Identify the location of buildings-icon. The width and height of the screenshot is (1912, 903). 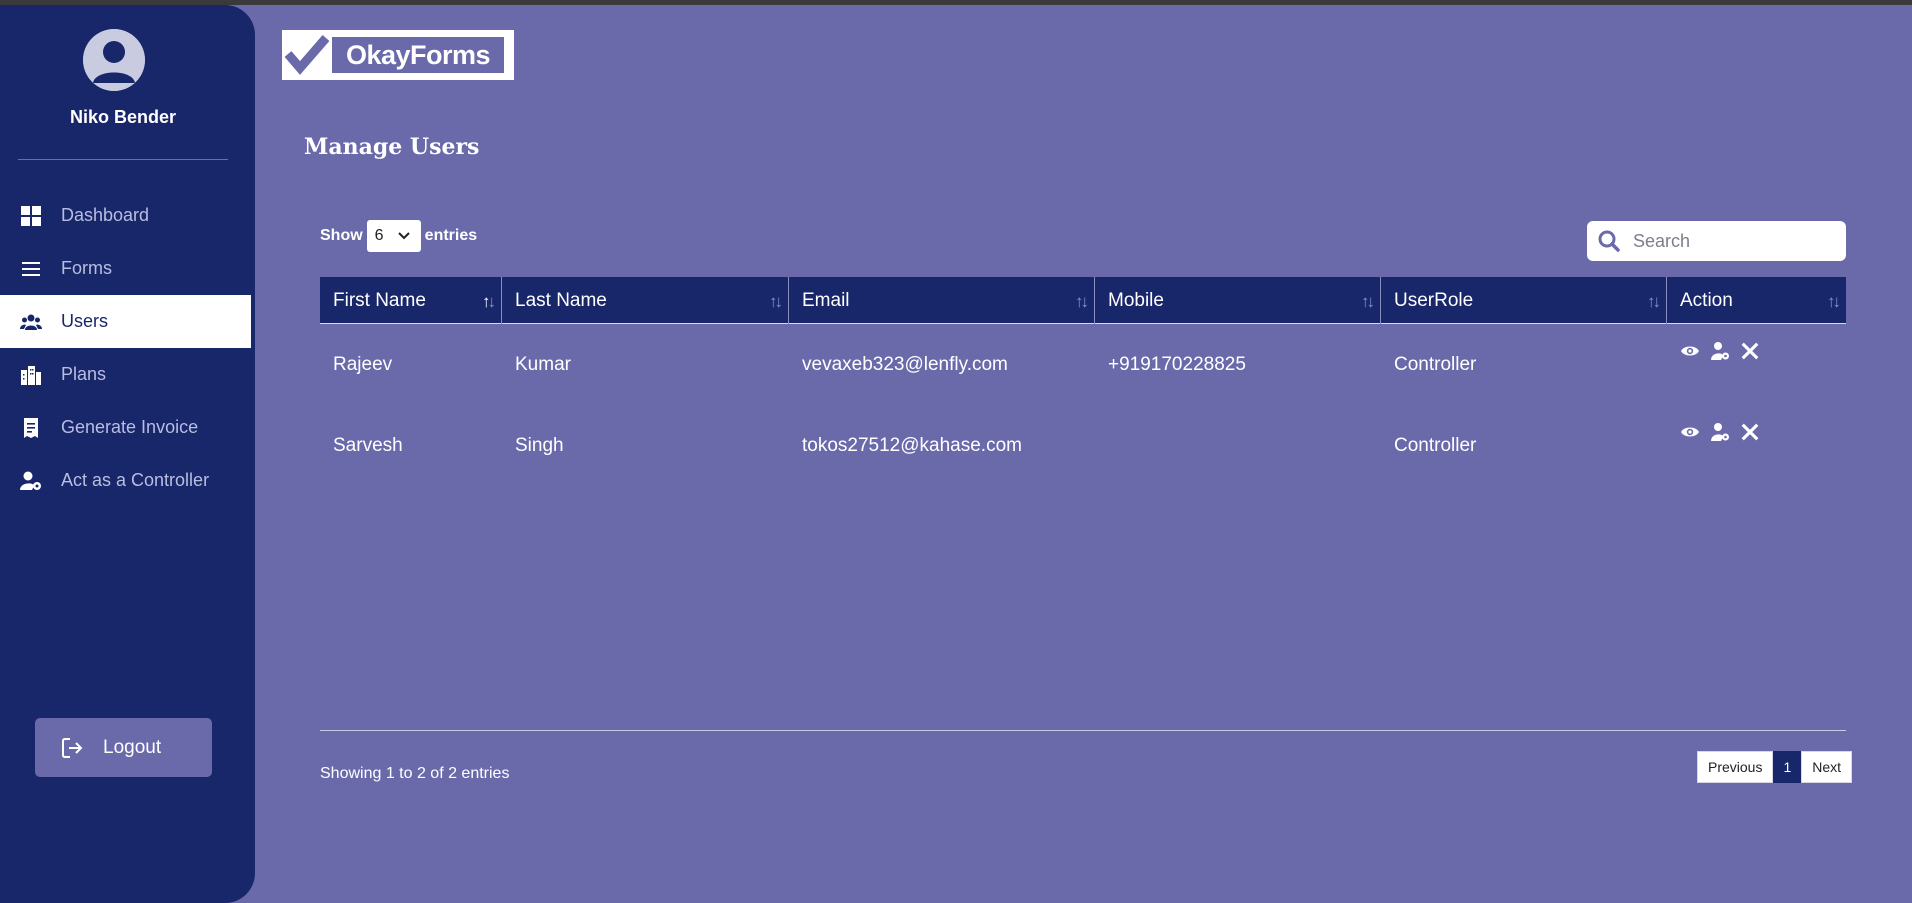
(31, 375).